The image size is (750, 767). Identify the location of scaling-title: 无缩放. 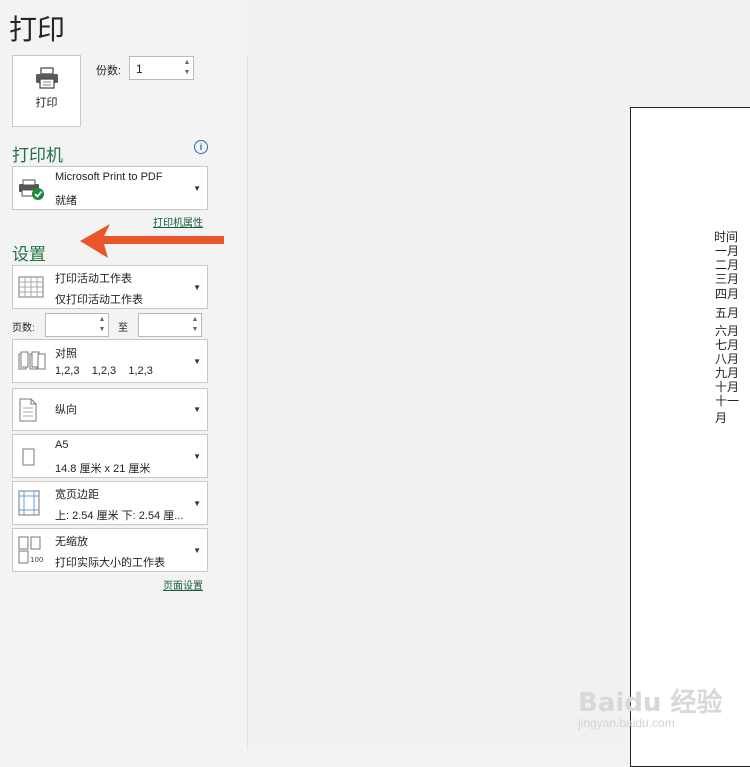
(71, 542).